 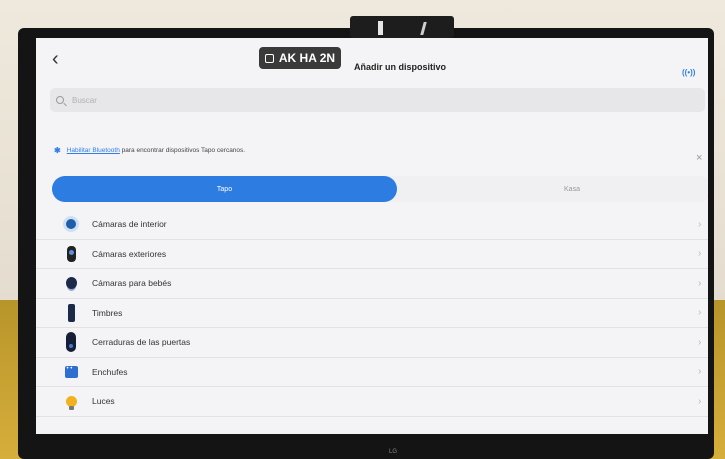 What do you see at coordinates (71, 254) in the screenshot?
I see `outdoor-camera-icon` at bounding box center [71, 254].